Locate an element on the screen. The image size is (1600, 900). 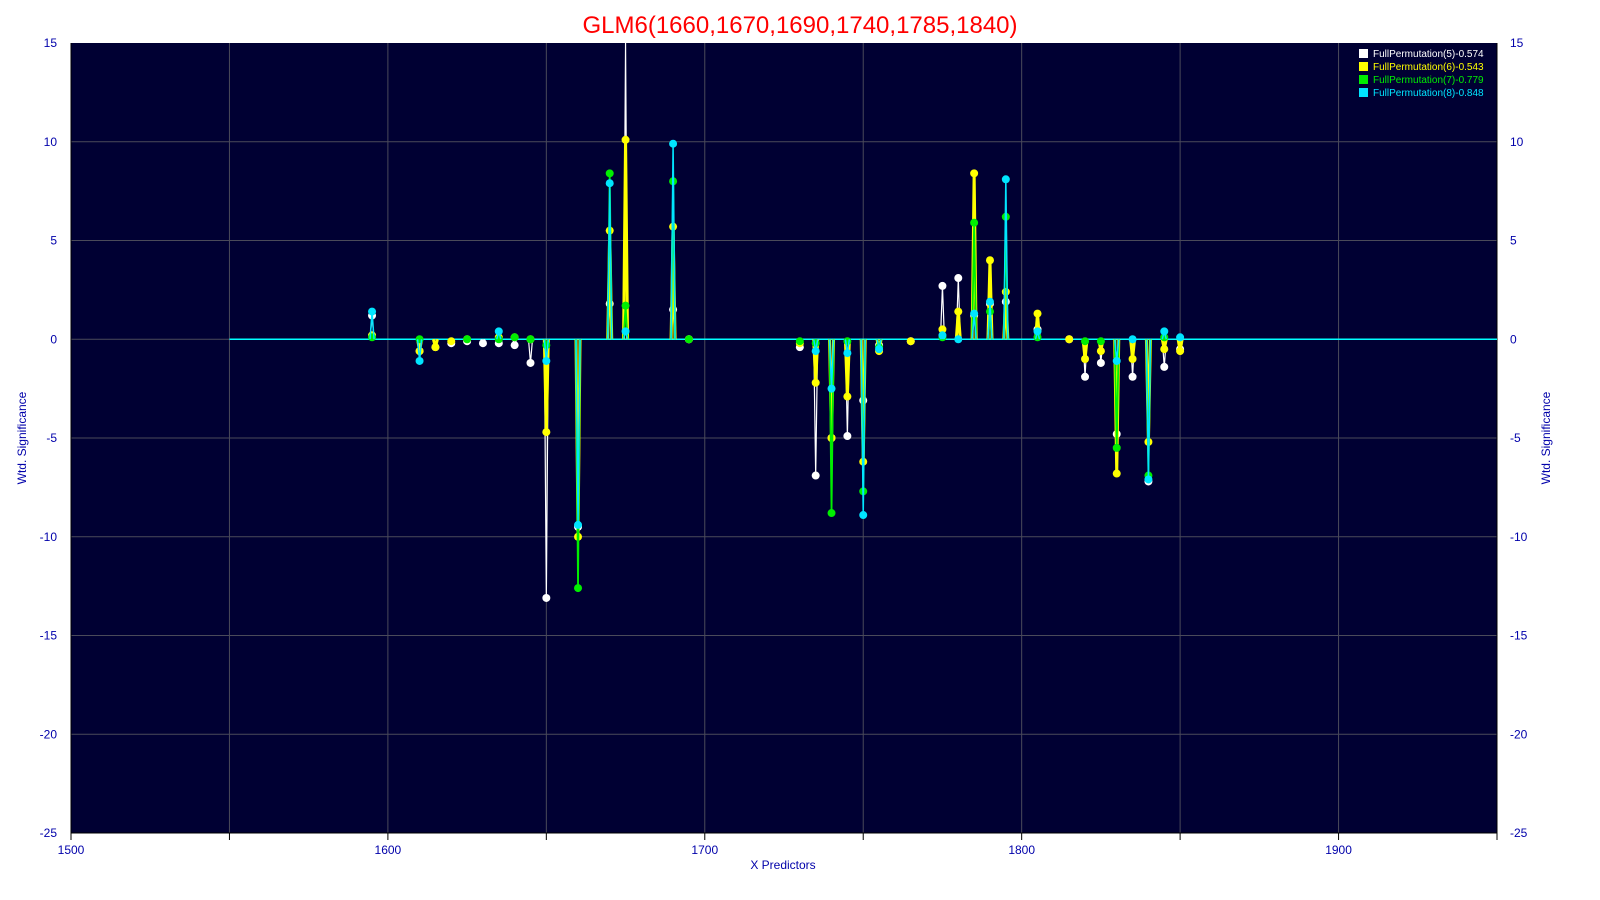
legend-label: FullPermutation(6)-0.543 is located at coordinates (1428, 67).